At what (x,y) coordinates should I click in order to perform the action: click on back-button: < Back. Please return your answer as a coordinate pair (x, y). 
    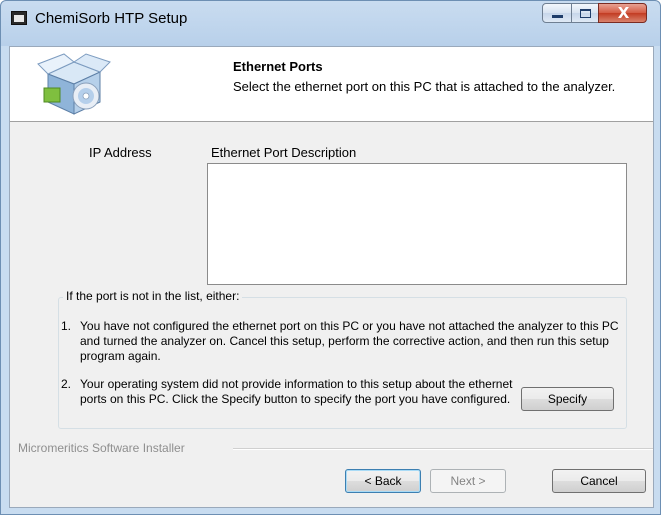
    Looking at the image, I should click on (383, 481).